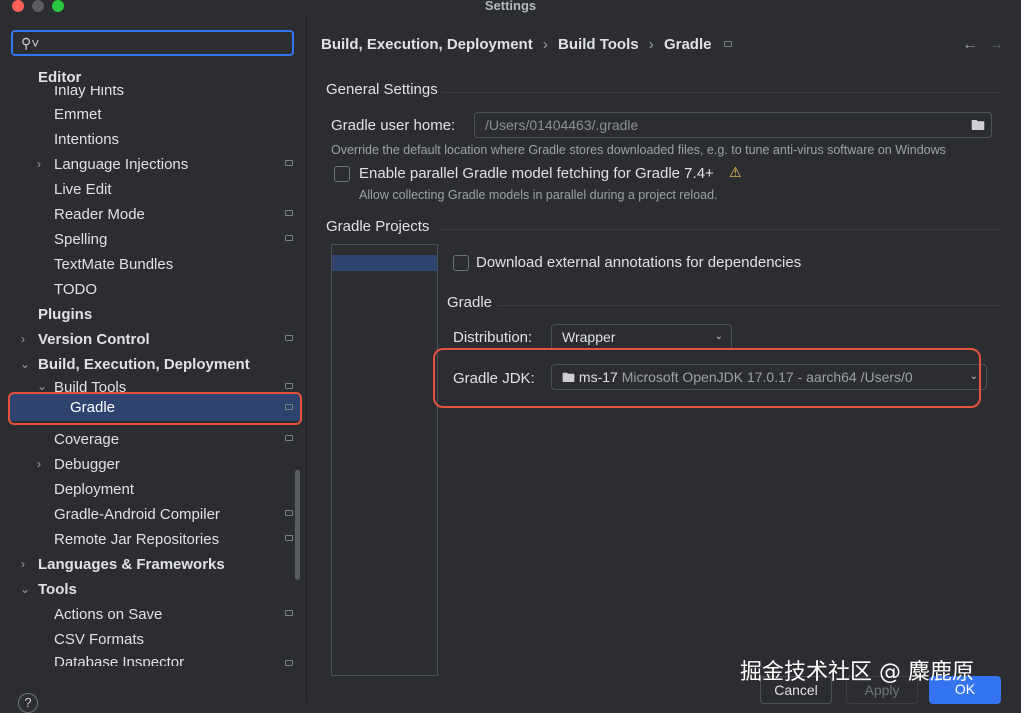 The height and width of the screenshot is (713, 1021). I want to click on sidebar-scrollbar, so click(297, 525).